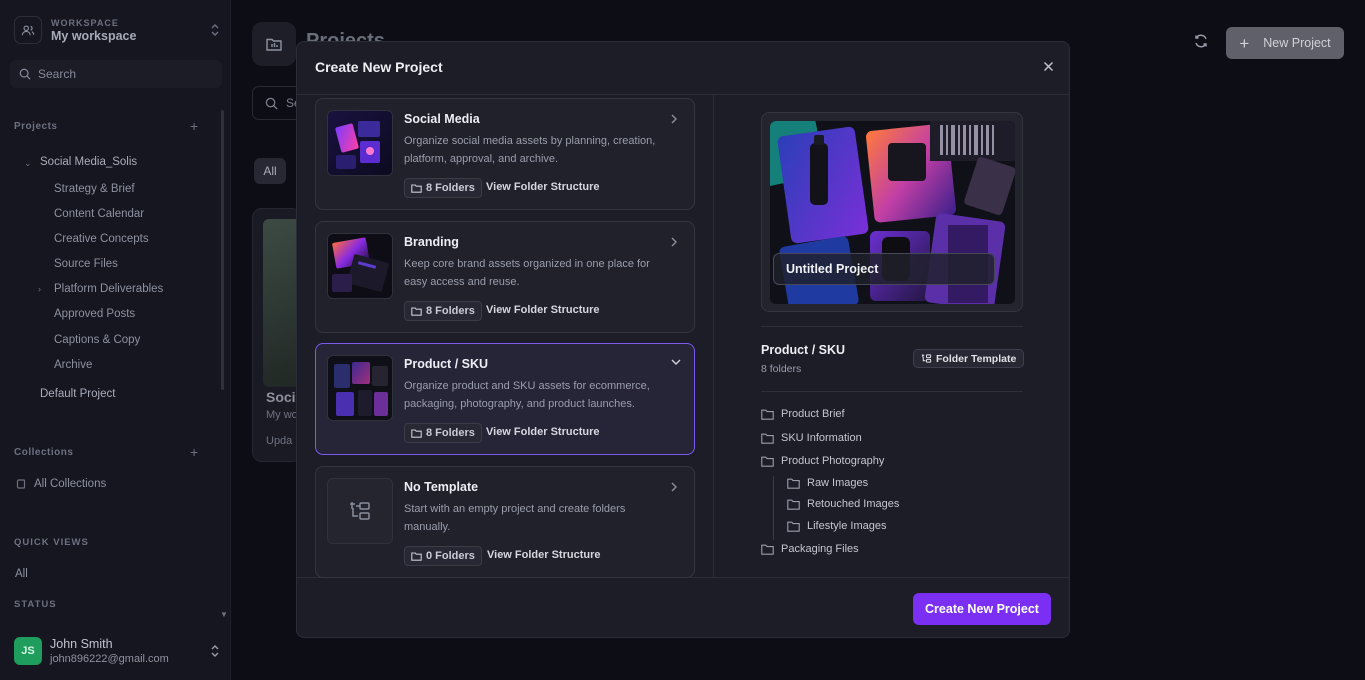  What do you see at coordinates (222, 250) in the screenshot?
I see `sidebar-scrollbar` at bounding box center [222, 250].